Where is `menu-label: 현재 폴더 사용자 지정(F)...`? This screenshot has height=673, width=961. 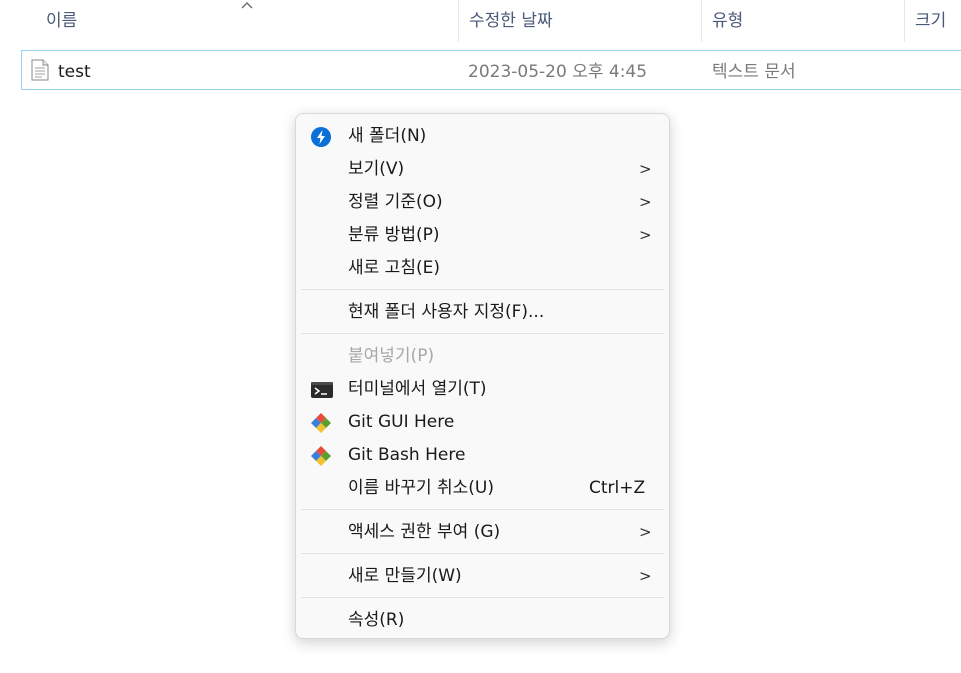 menu-label: 현재 폴더 사용자 지정(F)... is located at coordinates (446, 312).